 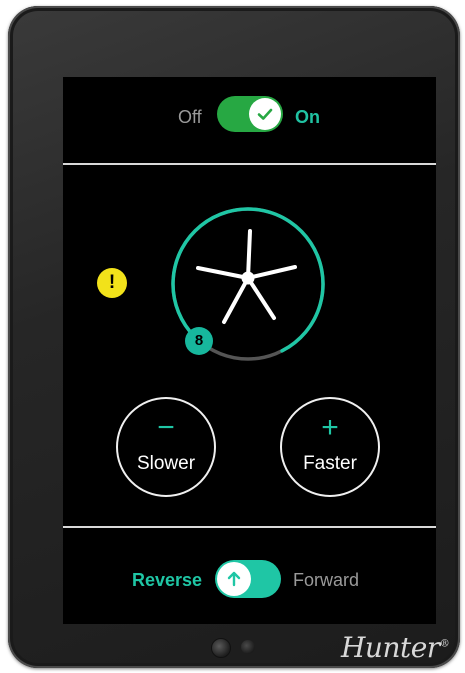 I want to click on brand-logo: Hunter®, so click(x=395, y=647).